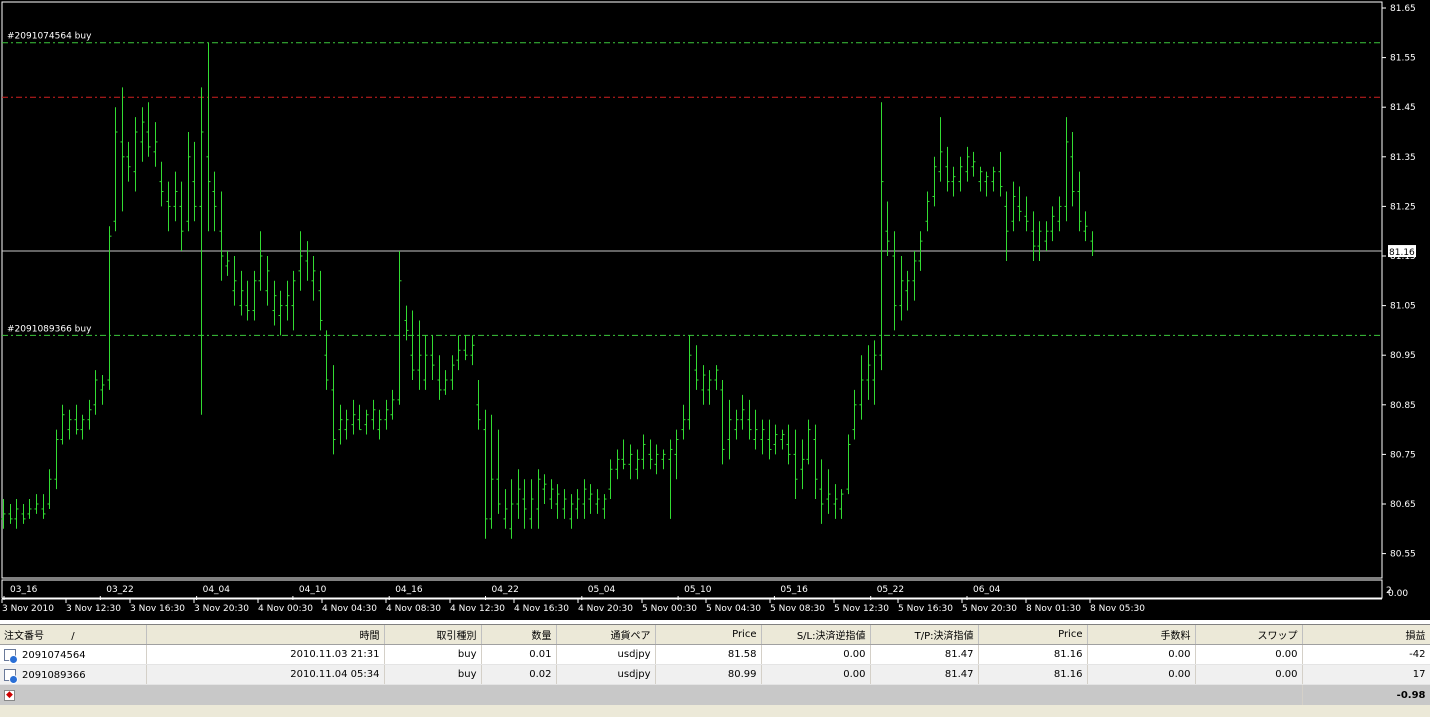 The width and height of the screenshot is (1430, 717). Describe the element at coordinates (1403, 158) in the screenshot. I see `price-scale-label: 81.35` at that location.